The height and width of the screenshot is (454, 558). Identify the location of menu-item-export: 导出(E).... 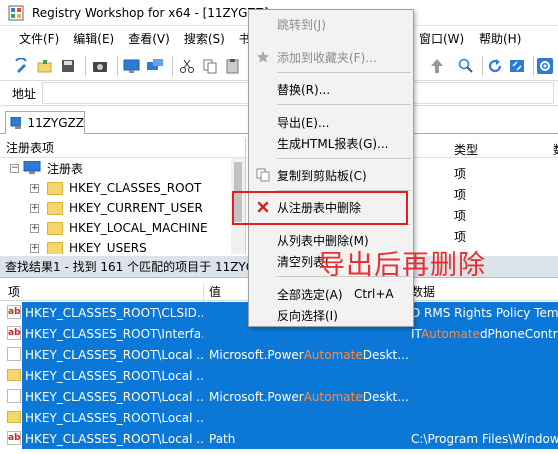
(331, 122).